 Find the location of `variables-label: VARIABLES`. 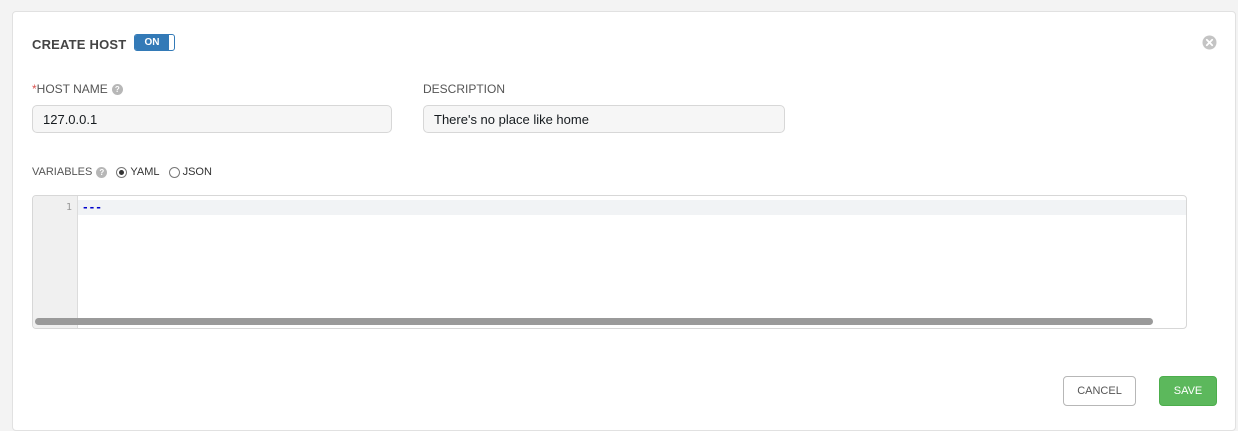

variables-label: VARIABLES is located at coordinates (62, 172).